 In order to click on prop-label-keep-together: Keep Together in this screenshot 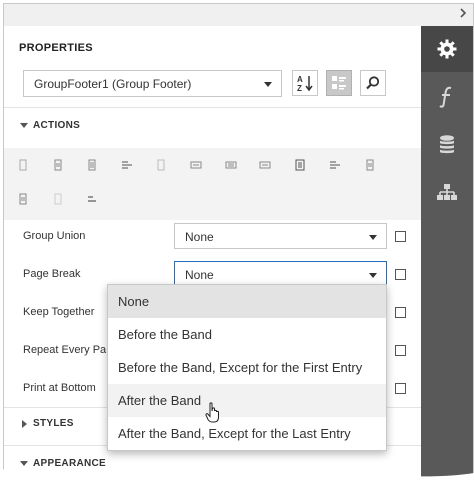, I will do `click(59, 312)`.